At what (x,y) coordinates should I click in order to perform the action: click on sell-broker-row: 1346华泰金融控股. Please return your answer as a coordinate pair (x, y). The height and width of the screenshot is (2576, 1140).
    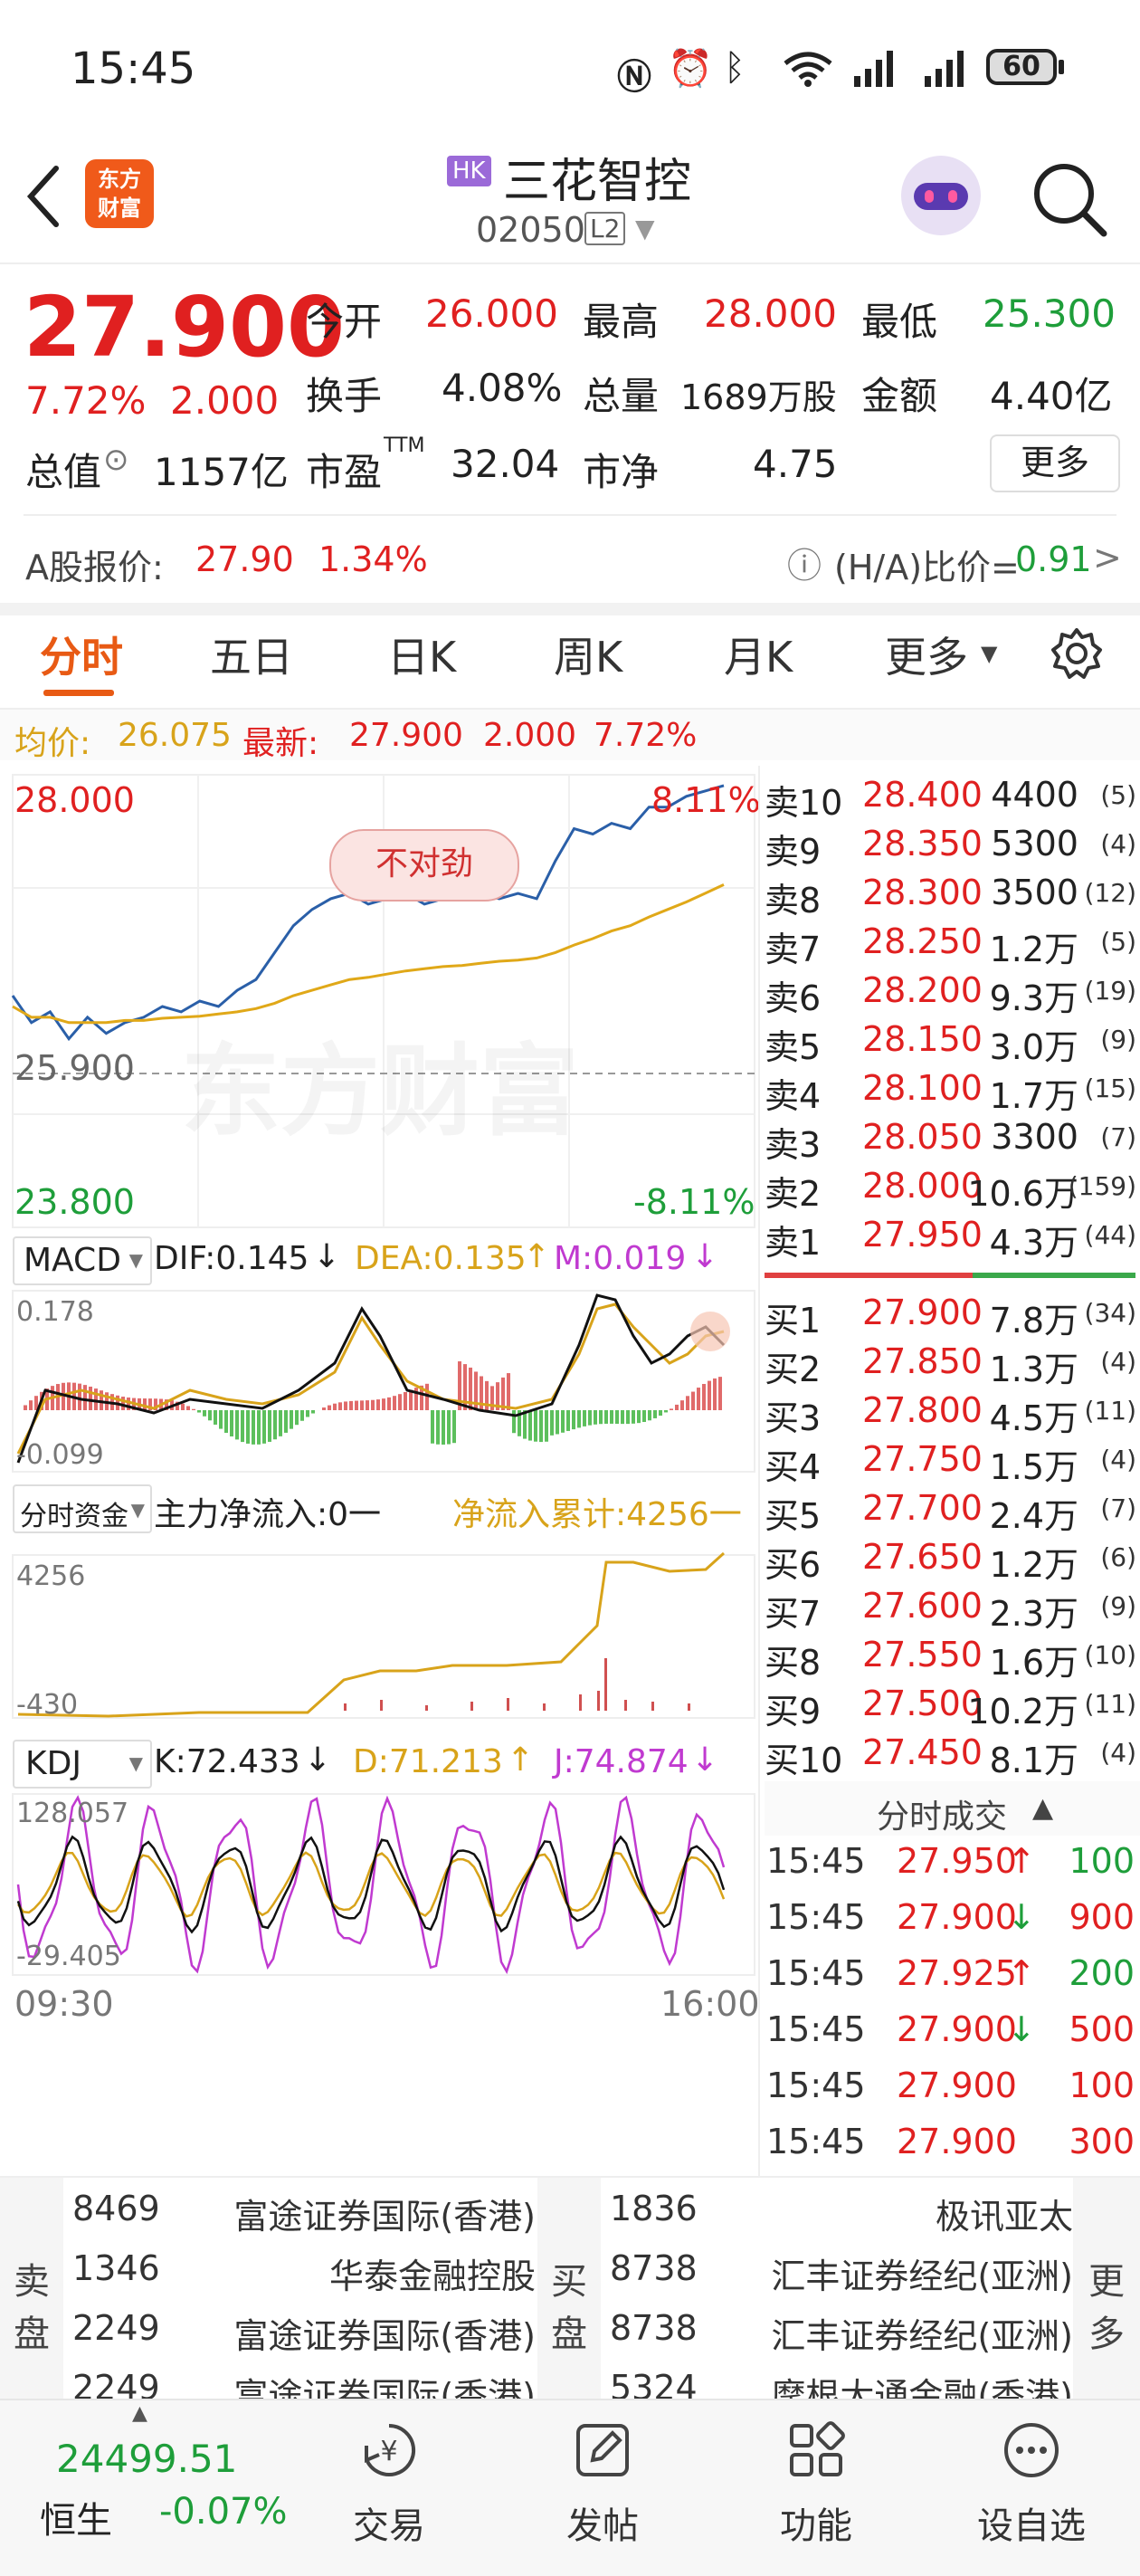
    Looking at the image, I should click on (304, 2275).